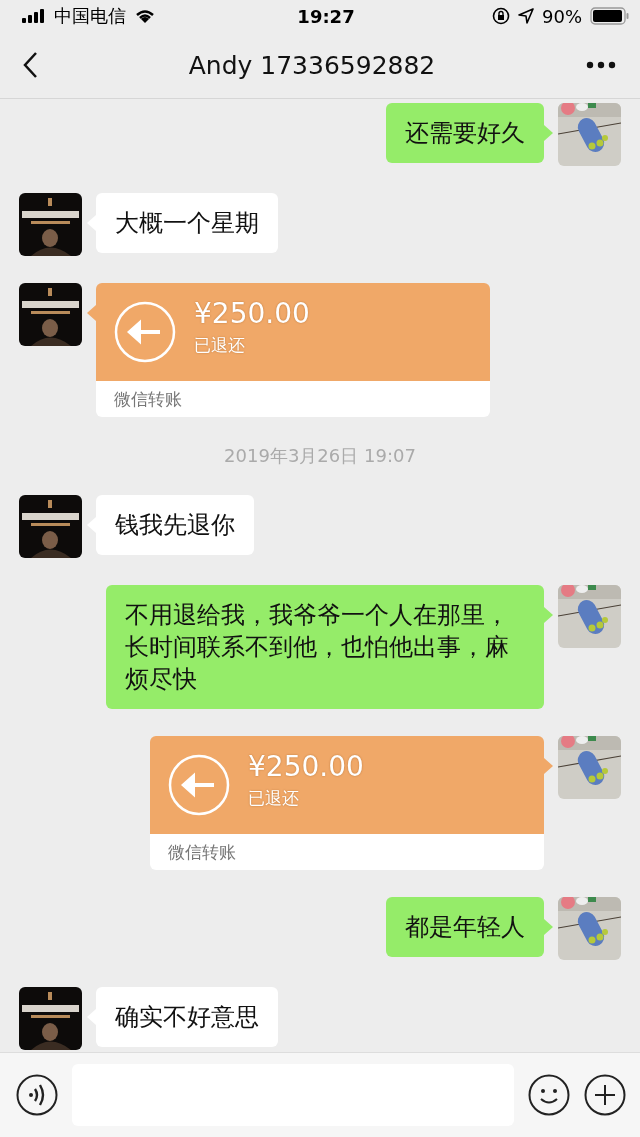  What do you see at coordinates (325, 647) in the screenshot?
I see `message-bubble: 不用退给我，我爷爷一个人在那里，长时间联系不到他，也怕他出事，麻烦尽快` at bounding box center [325, 647].